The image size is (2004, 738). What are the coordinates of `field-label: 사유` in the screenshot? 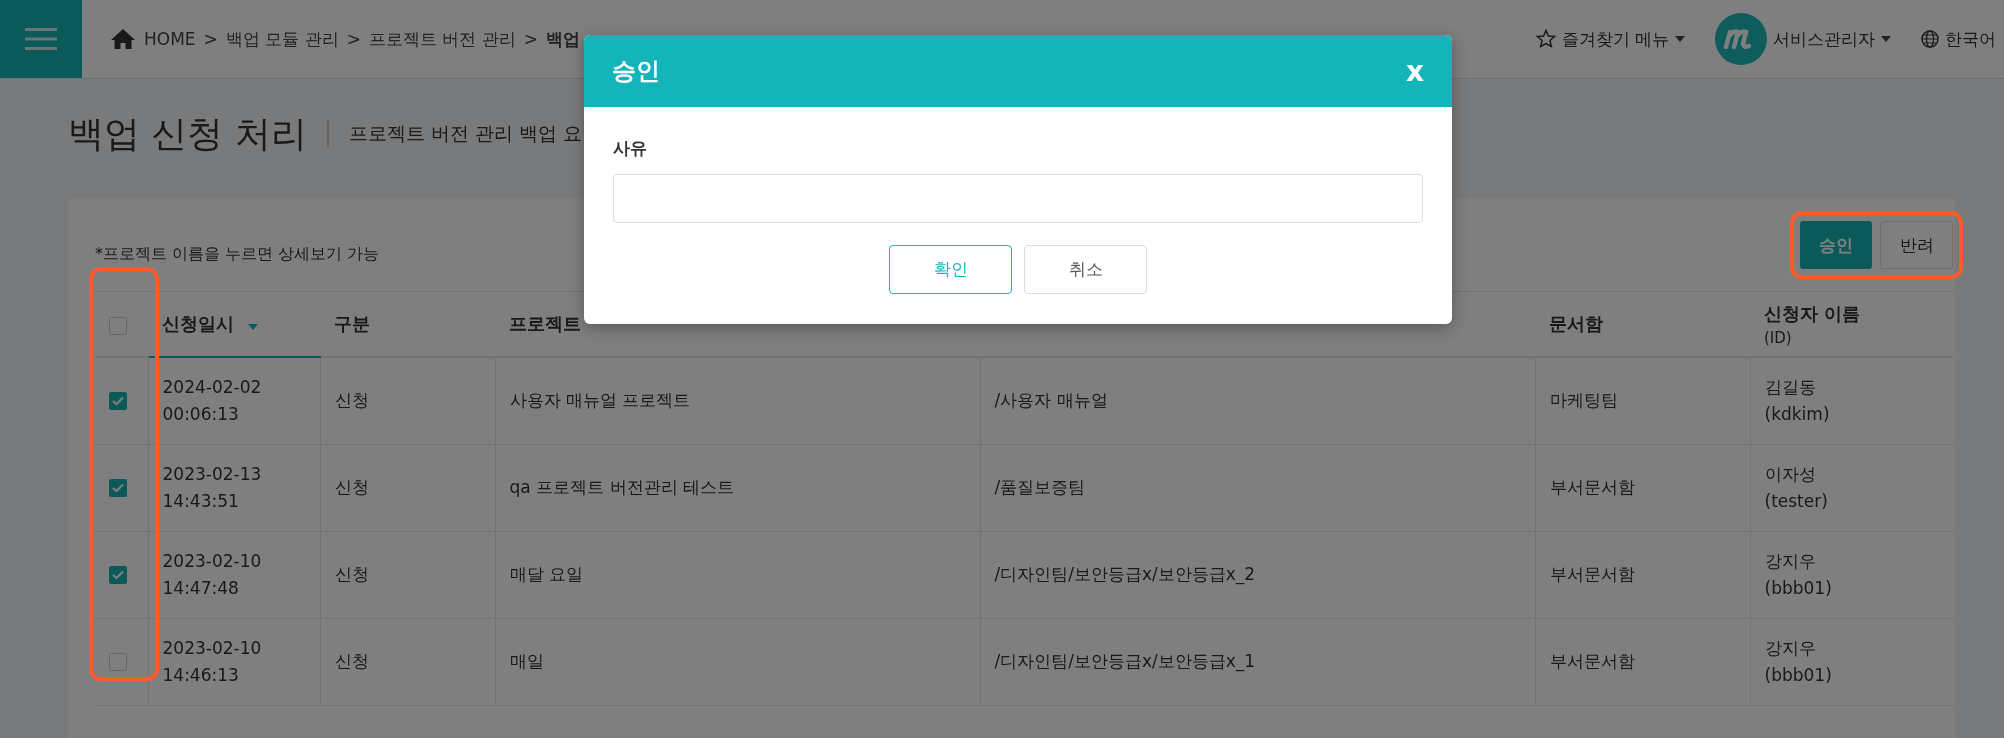 It's located at (630, 148).